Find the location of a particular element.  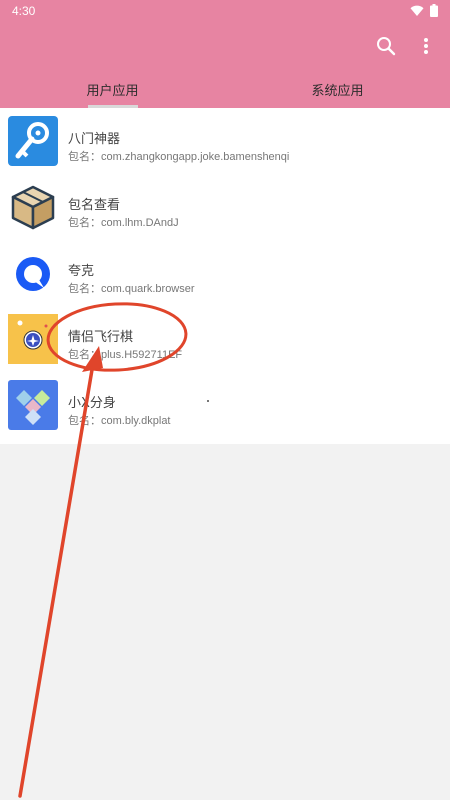

search-icon is located at coordinates (386, 46).